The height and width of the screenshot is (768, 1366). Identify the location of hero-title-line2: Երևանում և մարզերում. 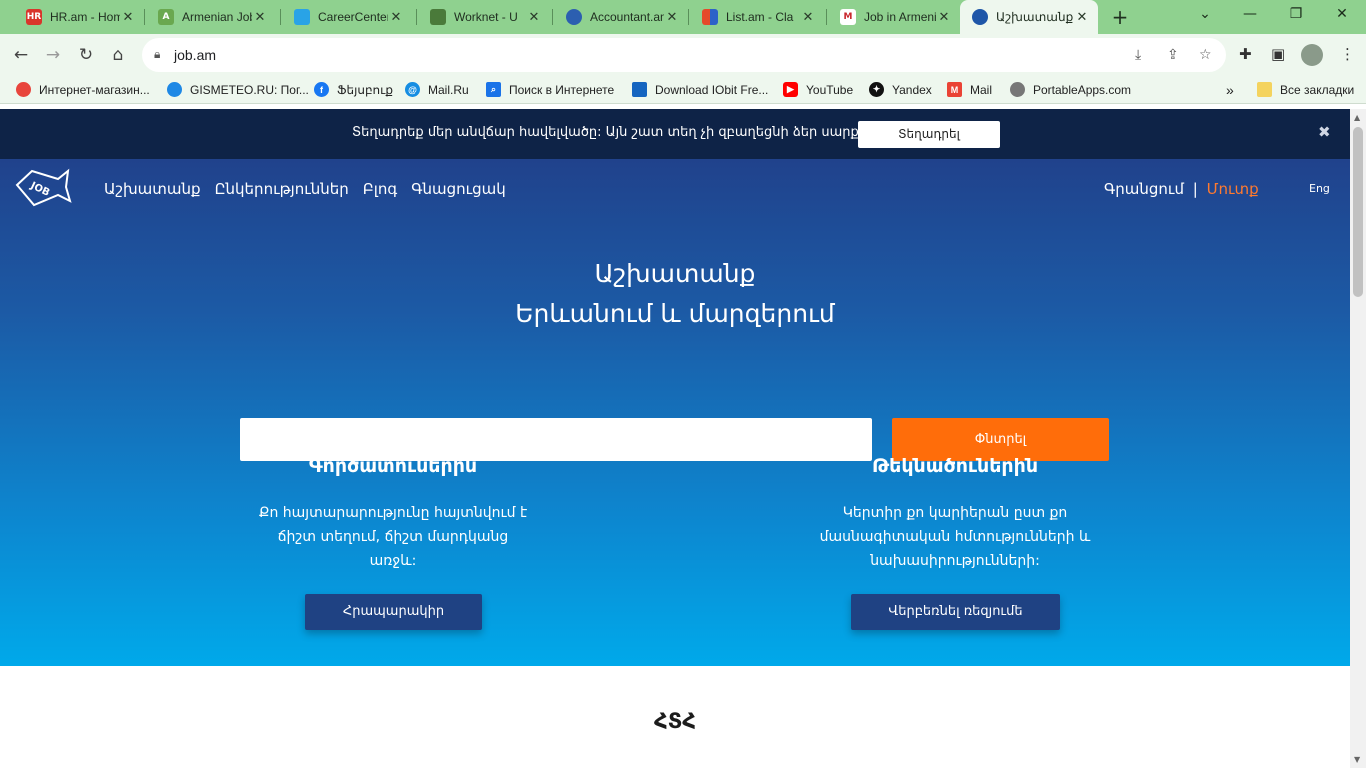
(675, 313).